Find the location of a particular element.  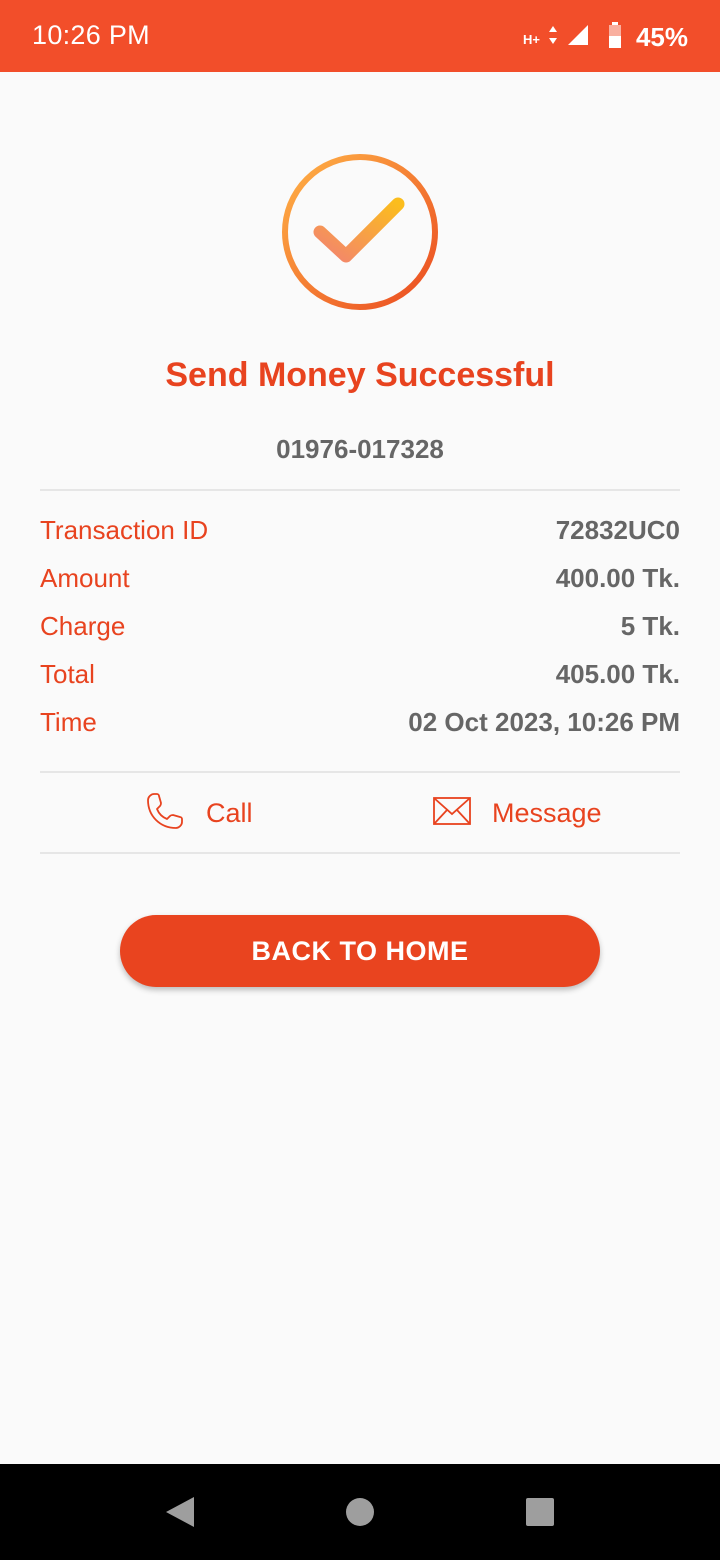

navigation-bar is located at coordinates (360, 1512).